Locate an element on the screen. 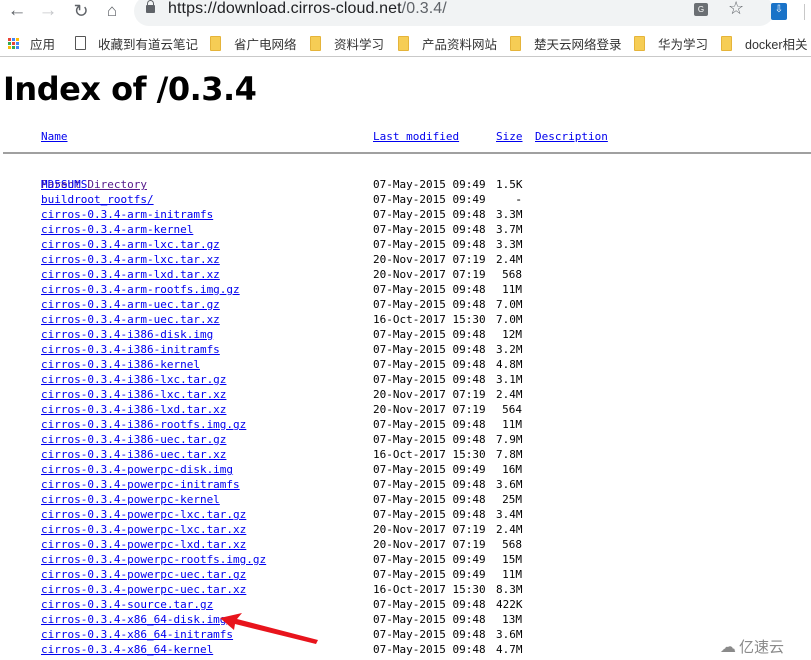  url-text: https://download.cirros-cloud.net/0.3.4/ is located at coordinates (307, 9).